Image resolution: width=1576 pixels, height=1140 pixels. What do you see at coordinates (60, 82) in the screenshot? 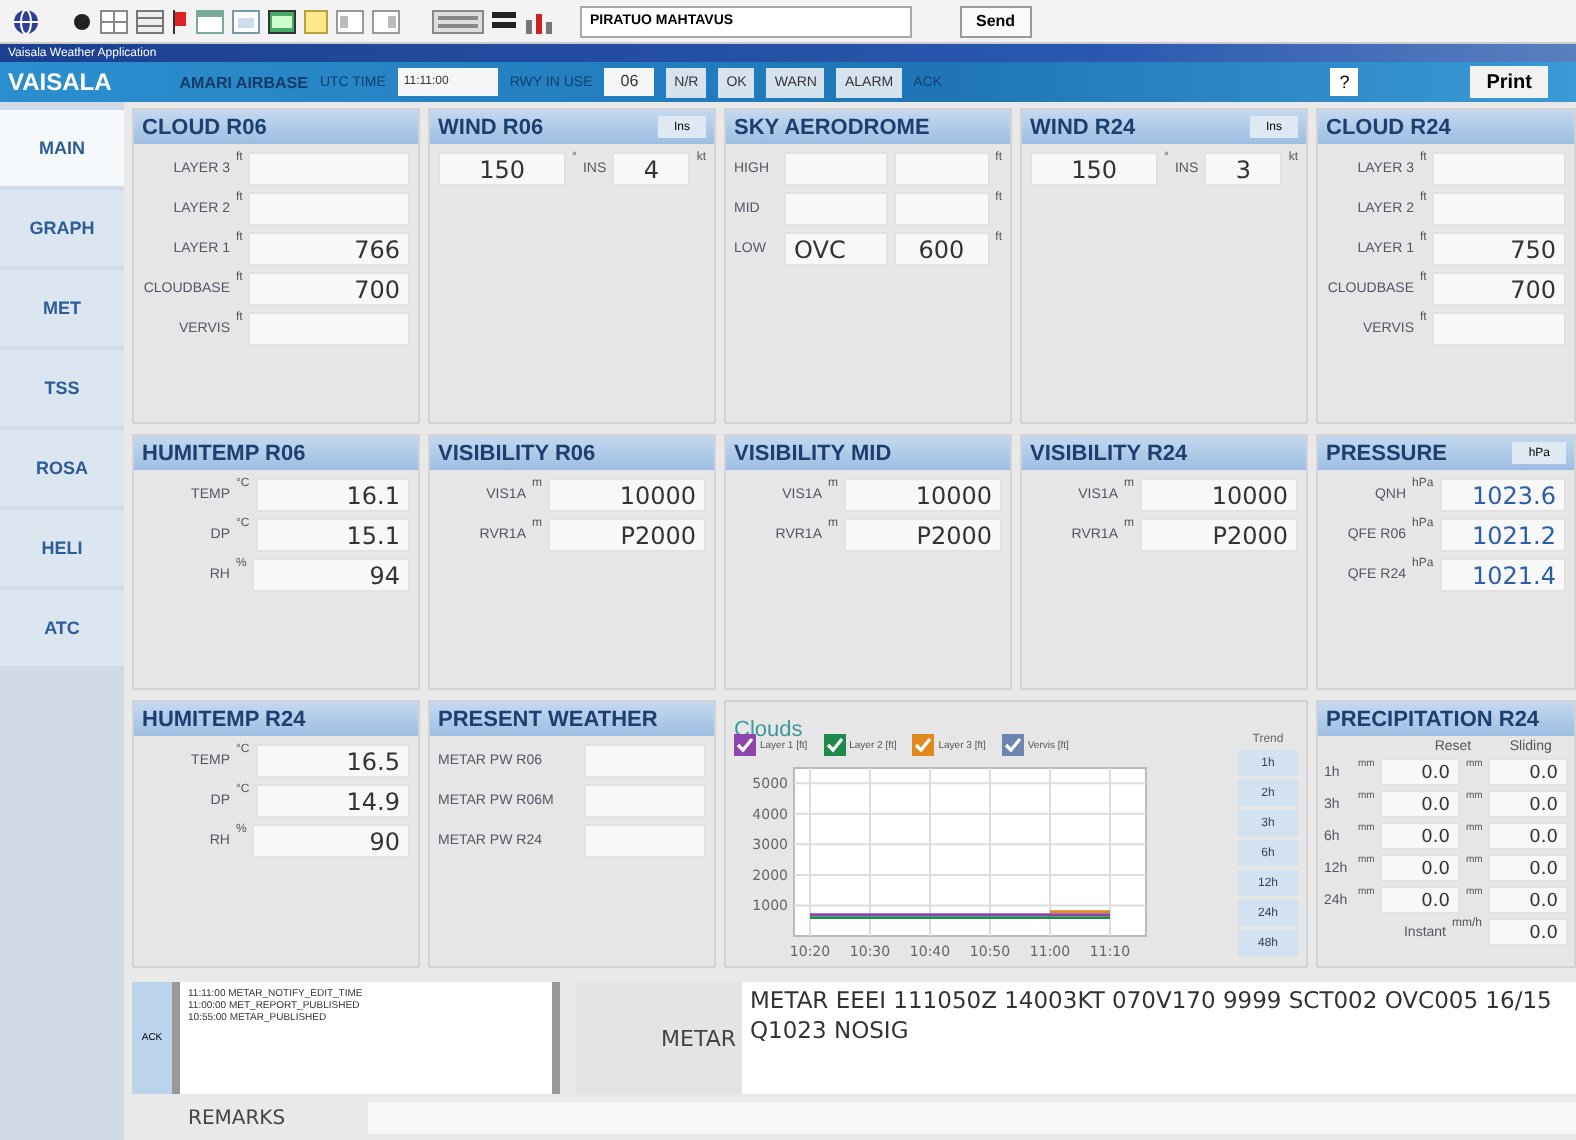
I see `logo-text: VAISALA` at bounding box center [60, 82].